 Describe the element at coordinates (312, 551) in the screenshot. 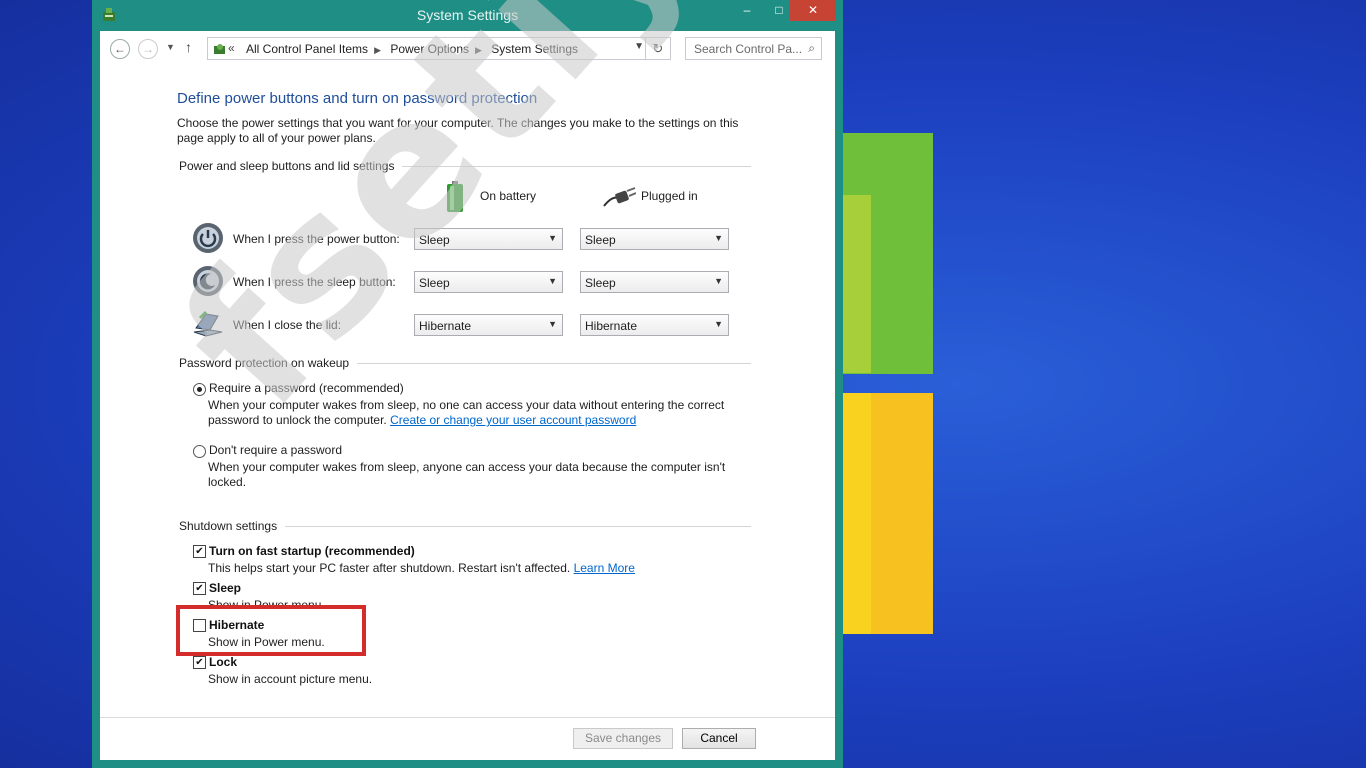

I see `fast-startup-label: Turn on fast startup (recommended)` at that location.